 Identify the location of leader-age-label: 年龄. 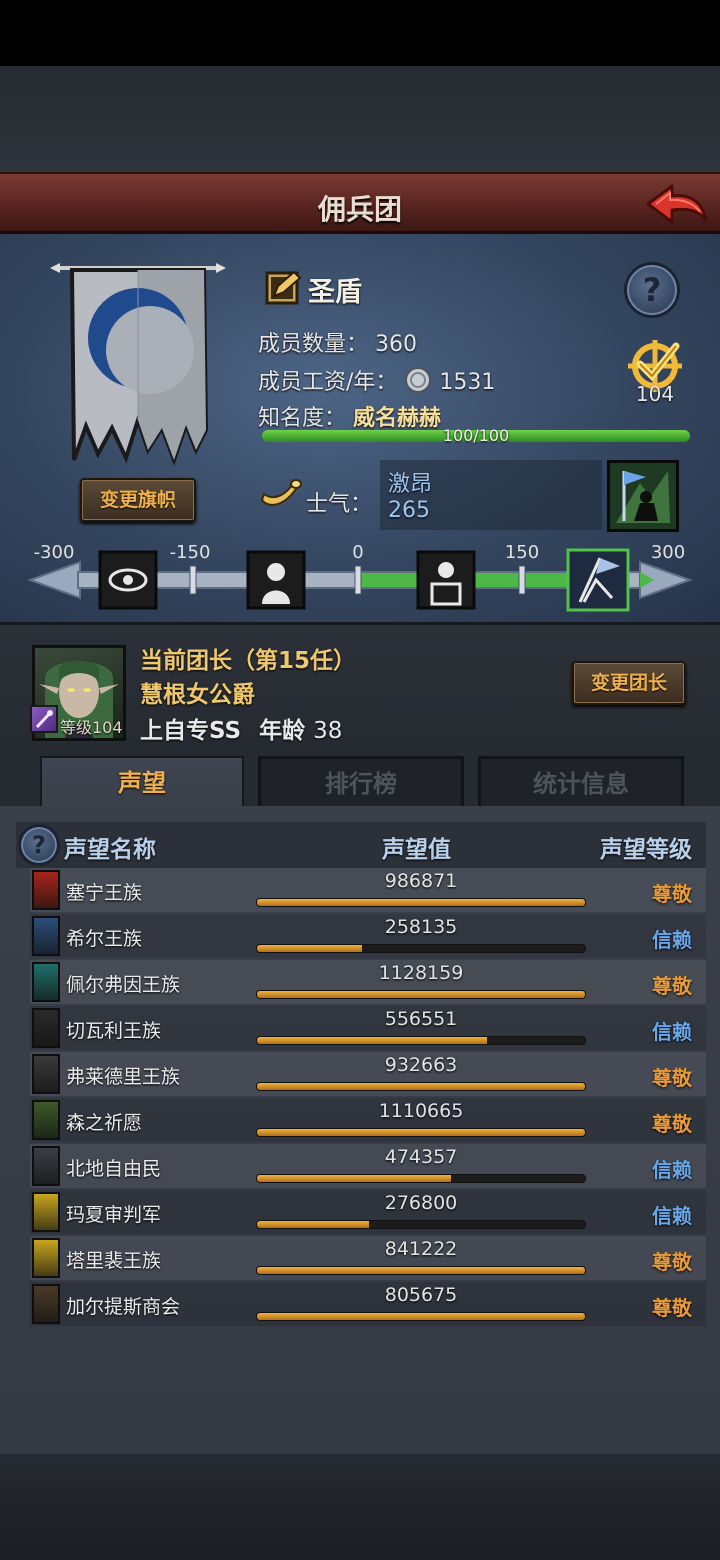
(282, 731).